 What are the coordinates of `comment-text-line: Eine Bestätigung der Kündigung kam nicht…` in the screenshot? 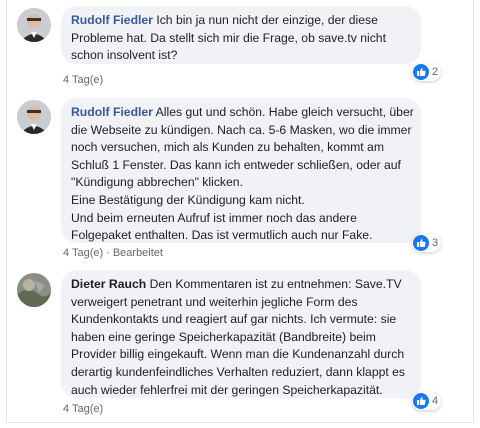 It's located at (188, 199).